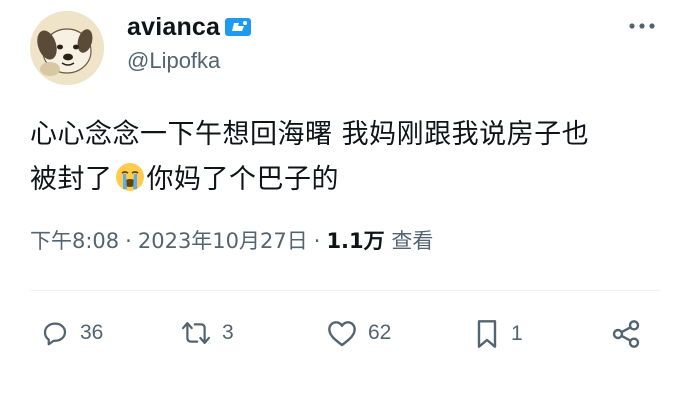  I want to click on retweet-button: 3, so click(207, 333).